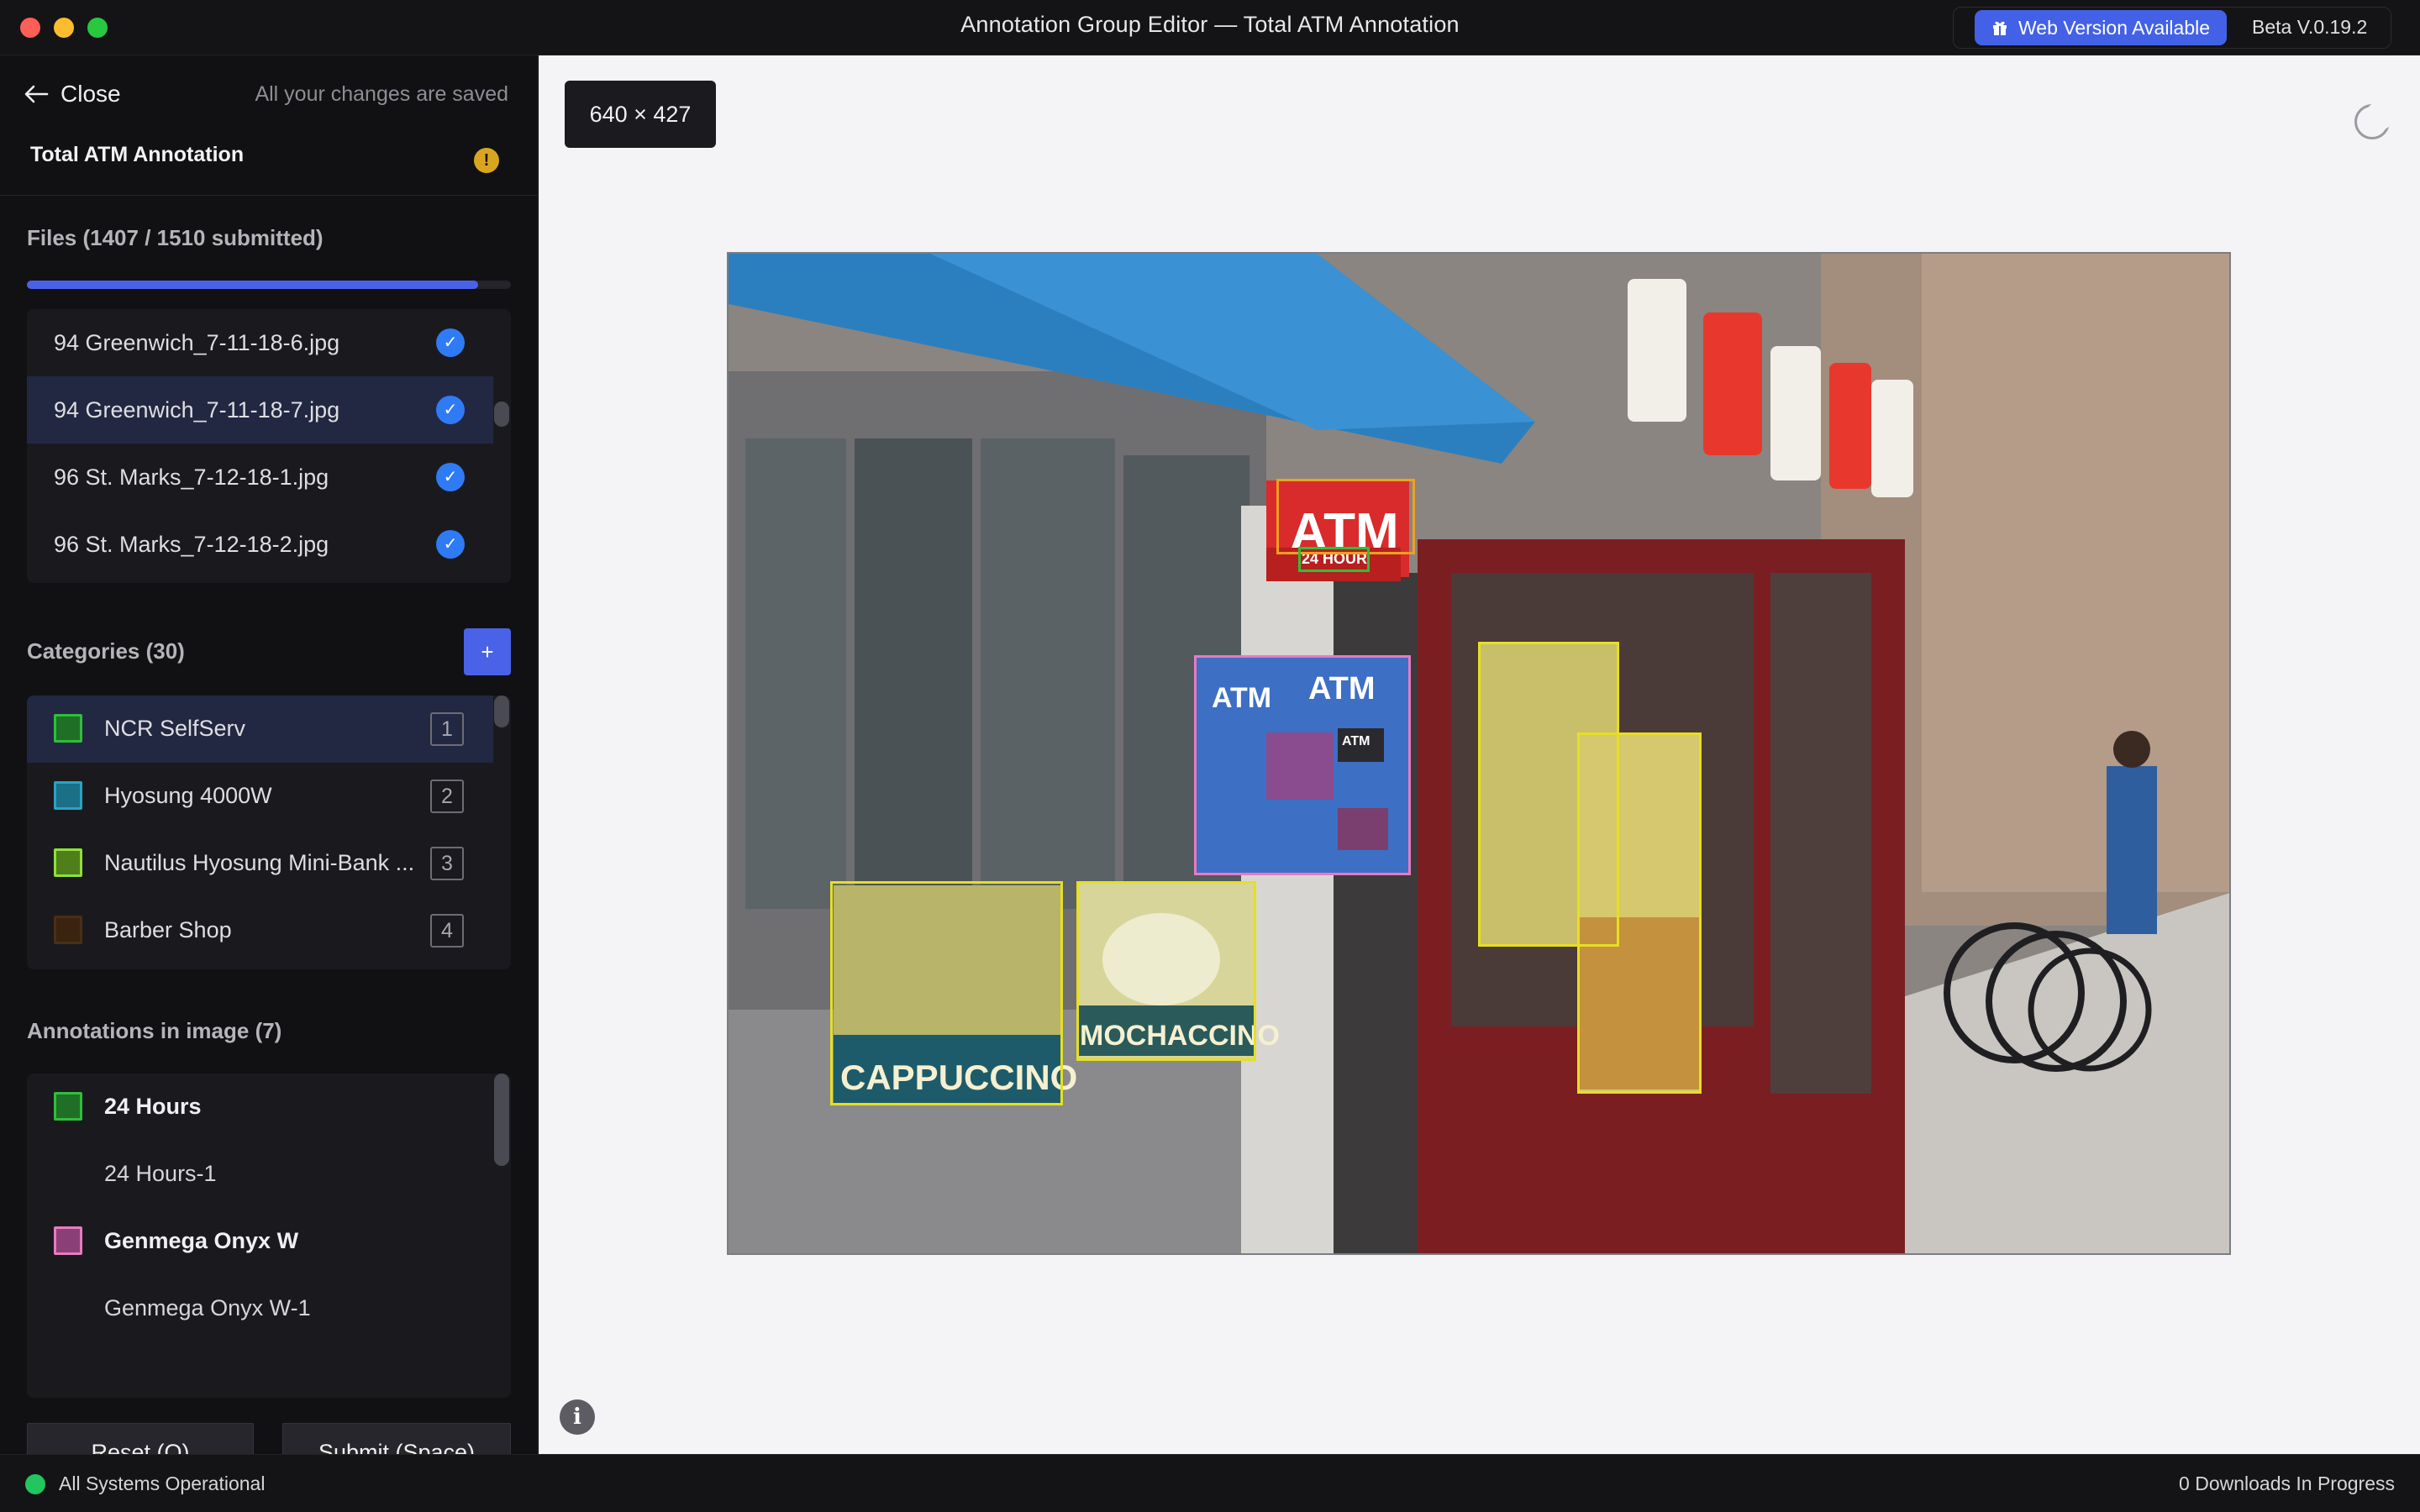  I want to click on annotation-group-label: 24 Hours, so click(153, 1106).